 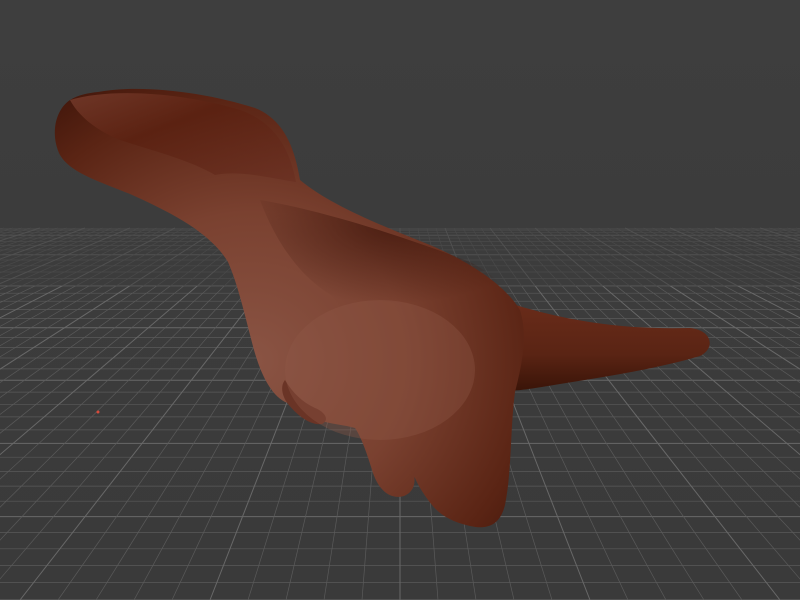 I want to click on model-belly-highlight, so click(x=380, y=370).